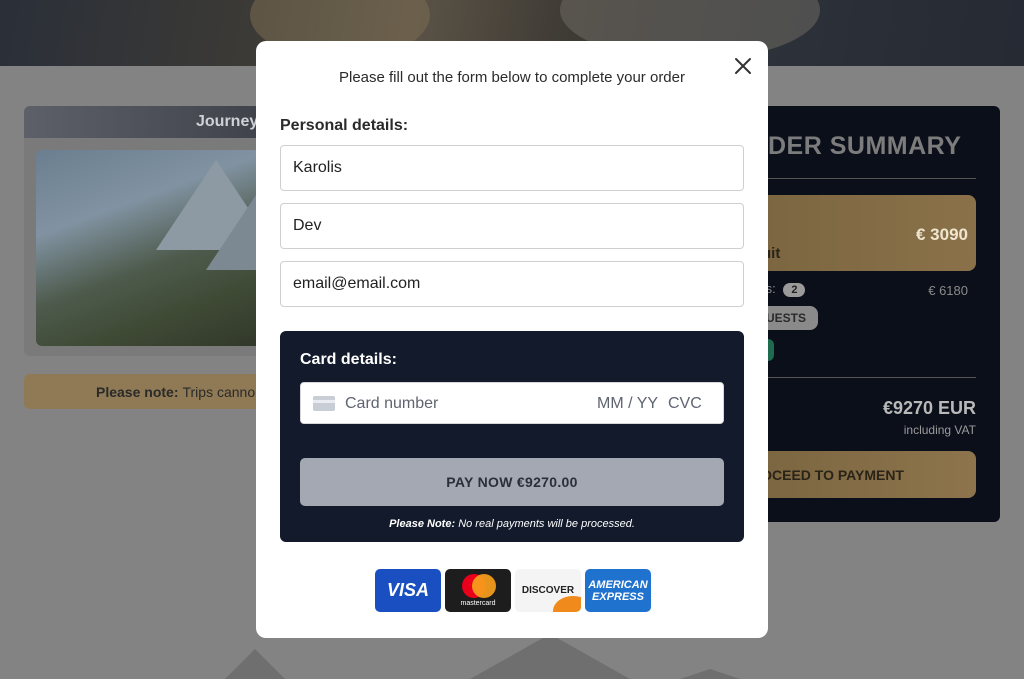  What do you see at coordinates (408, 590) in the screenshot?
I see `visa-logo: VISA` at bounding box center [408, 590].